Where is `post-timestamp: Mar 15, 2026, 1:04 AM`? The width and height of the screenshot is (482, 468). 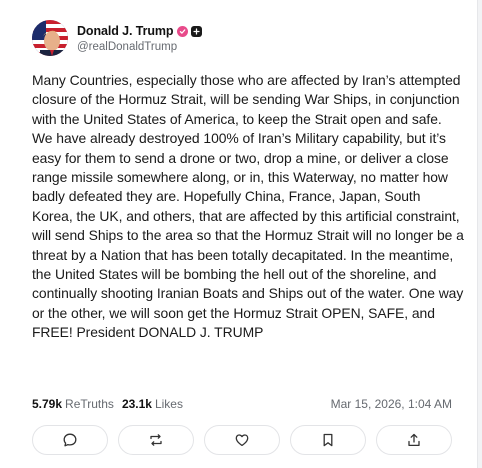 post-timestamp: Mar 15, 2026, 1:04 AM is located at coordinates (391, 404).